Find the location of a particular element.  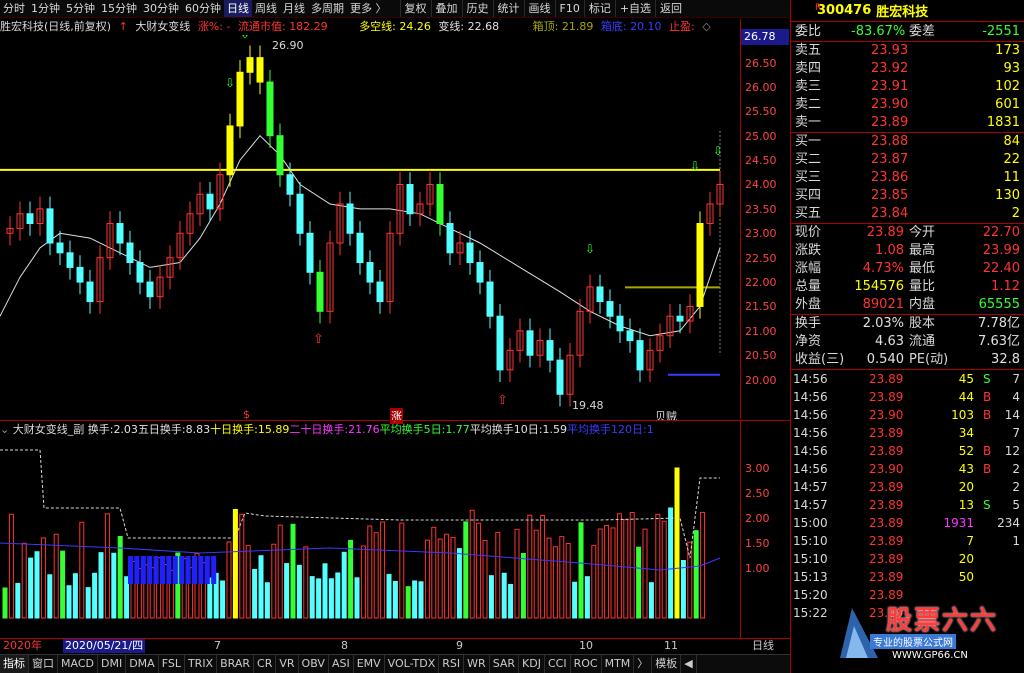

volume-band-bar is located at coordinates (201, 570).